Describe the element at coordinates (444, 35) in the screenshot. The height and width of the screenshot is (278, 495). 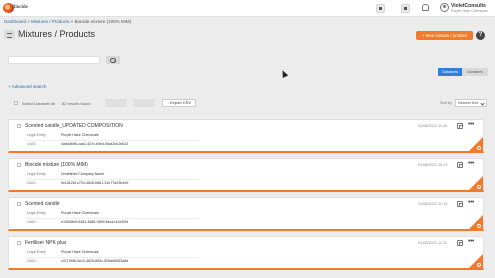
I see `new-mixture-button: + New mixture / product` at that location.